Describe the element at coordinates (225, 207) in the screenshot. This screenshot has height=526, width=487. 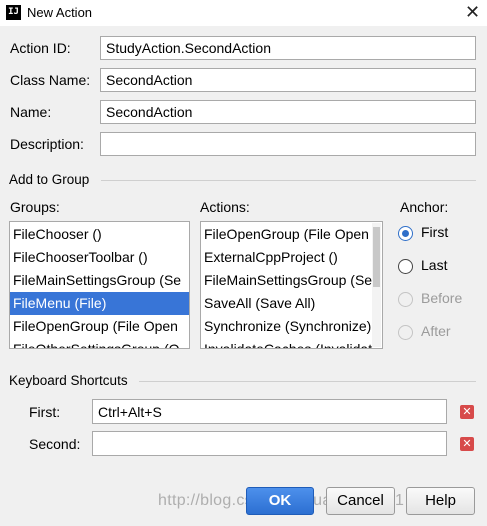
I see `actions-label: Actions:` at that location.